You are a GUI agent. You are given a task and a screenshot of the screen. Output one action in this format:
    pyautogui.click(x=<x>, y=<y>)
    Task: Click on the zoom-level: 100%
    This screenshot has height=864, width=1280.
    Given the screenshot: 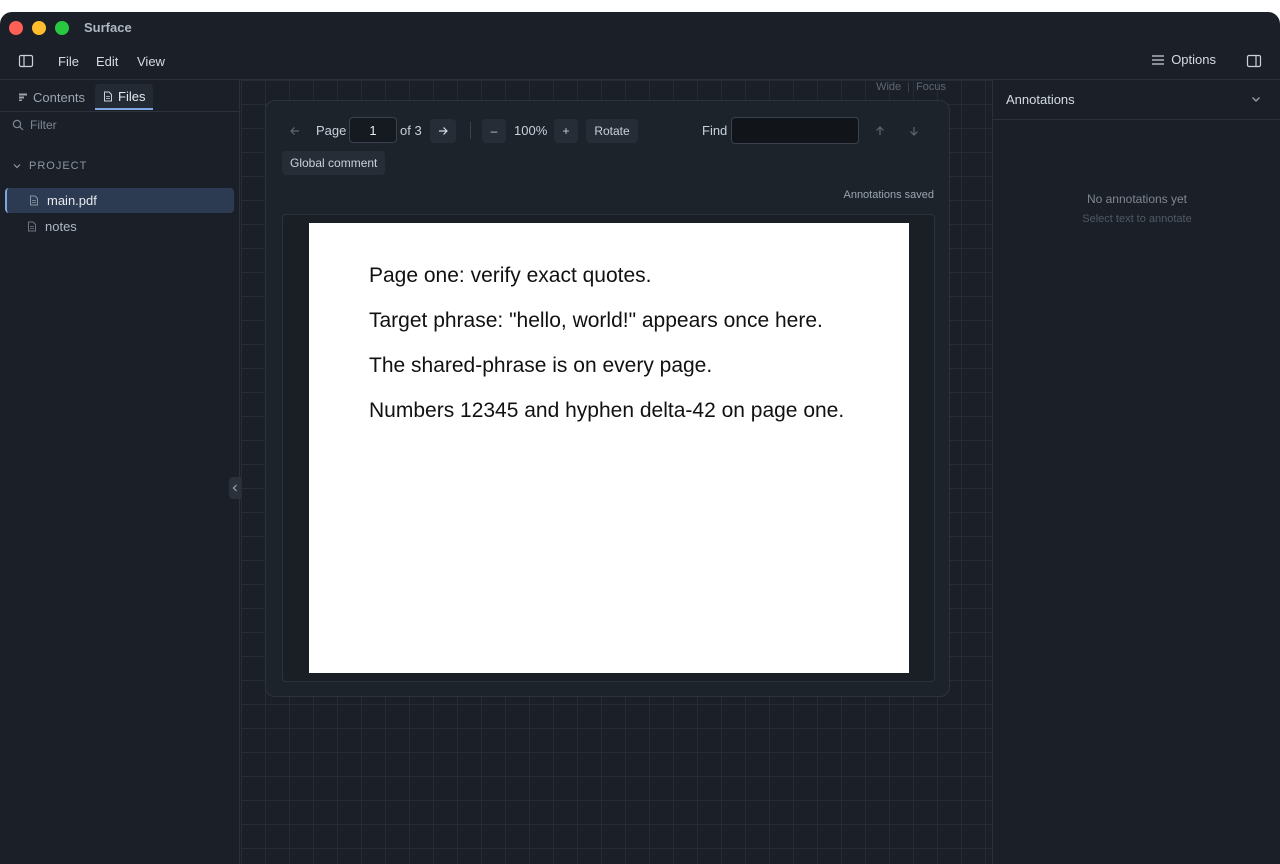 What is the action you would take?
    pyautogui.click(x=531, y=130)
    